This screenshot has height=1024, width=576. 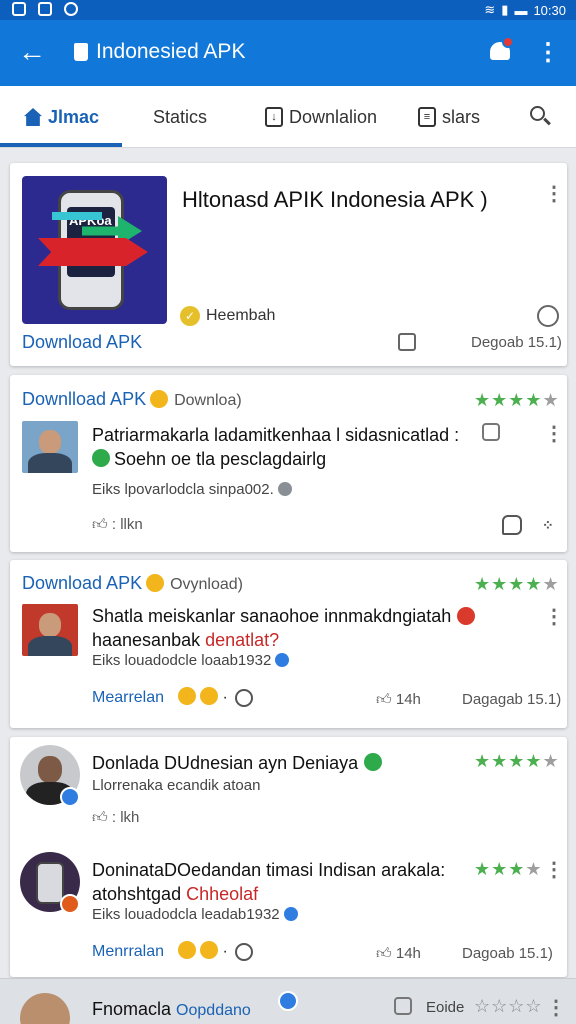 What do you see at coordinates (556, 1008) in the screenshot?
I see `bottom-menu-icon: ⋮` at bounding box center [556, 1008].